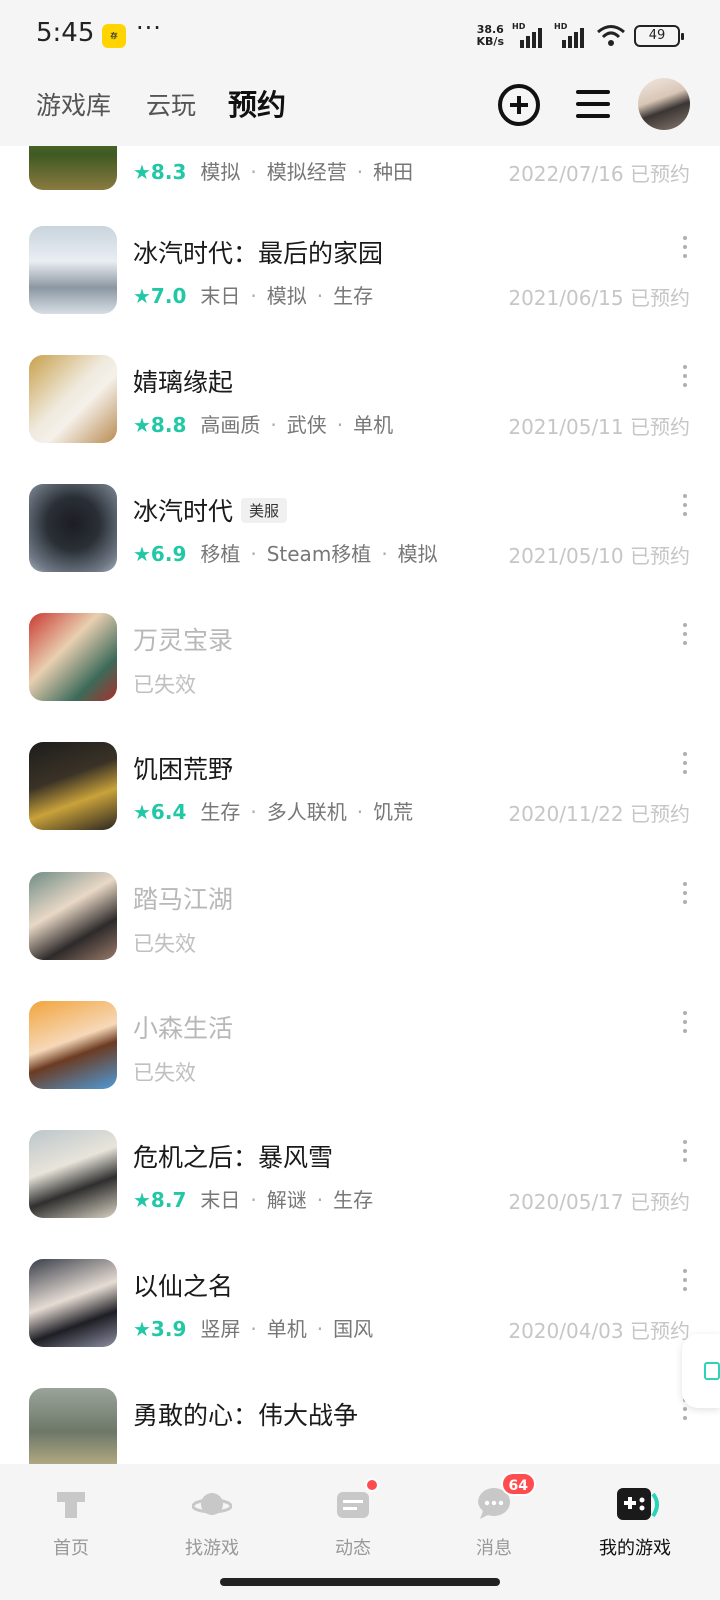 This screenshot has width=720, height=1600. I want to click on download-icon, so click(712, 1371).